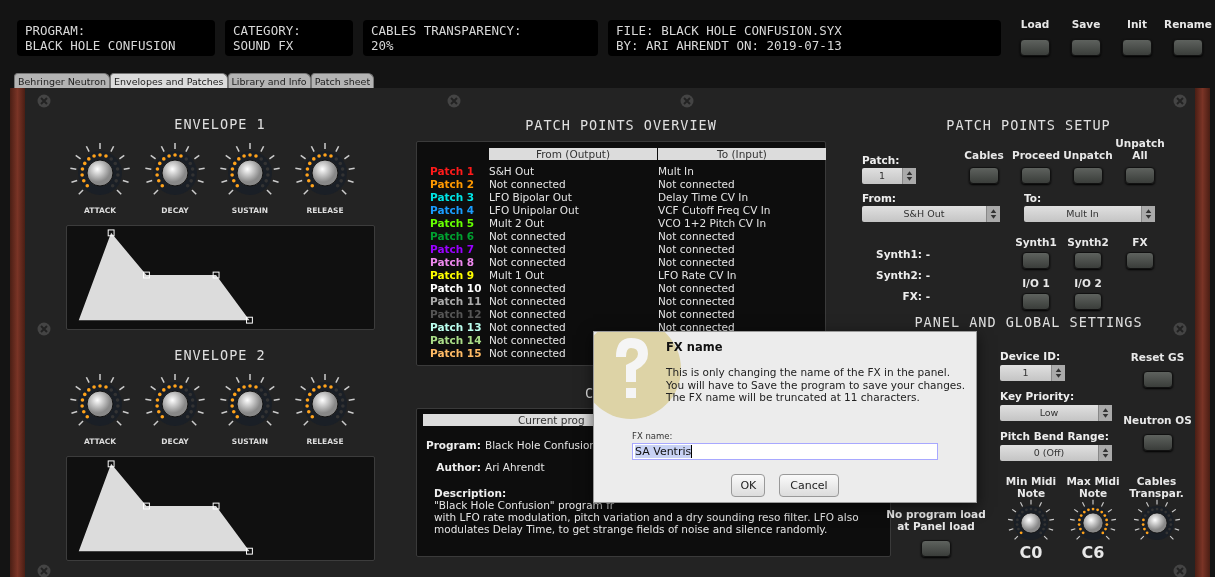 The image size is (1215, 577). What do you see at coordinates (1089, 214) in the screenshot?
I see `dropdown: Mult In` at bounding box center [1089, 214].